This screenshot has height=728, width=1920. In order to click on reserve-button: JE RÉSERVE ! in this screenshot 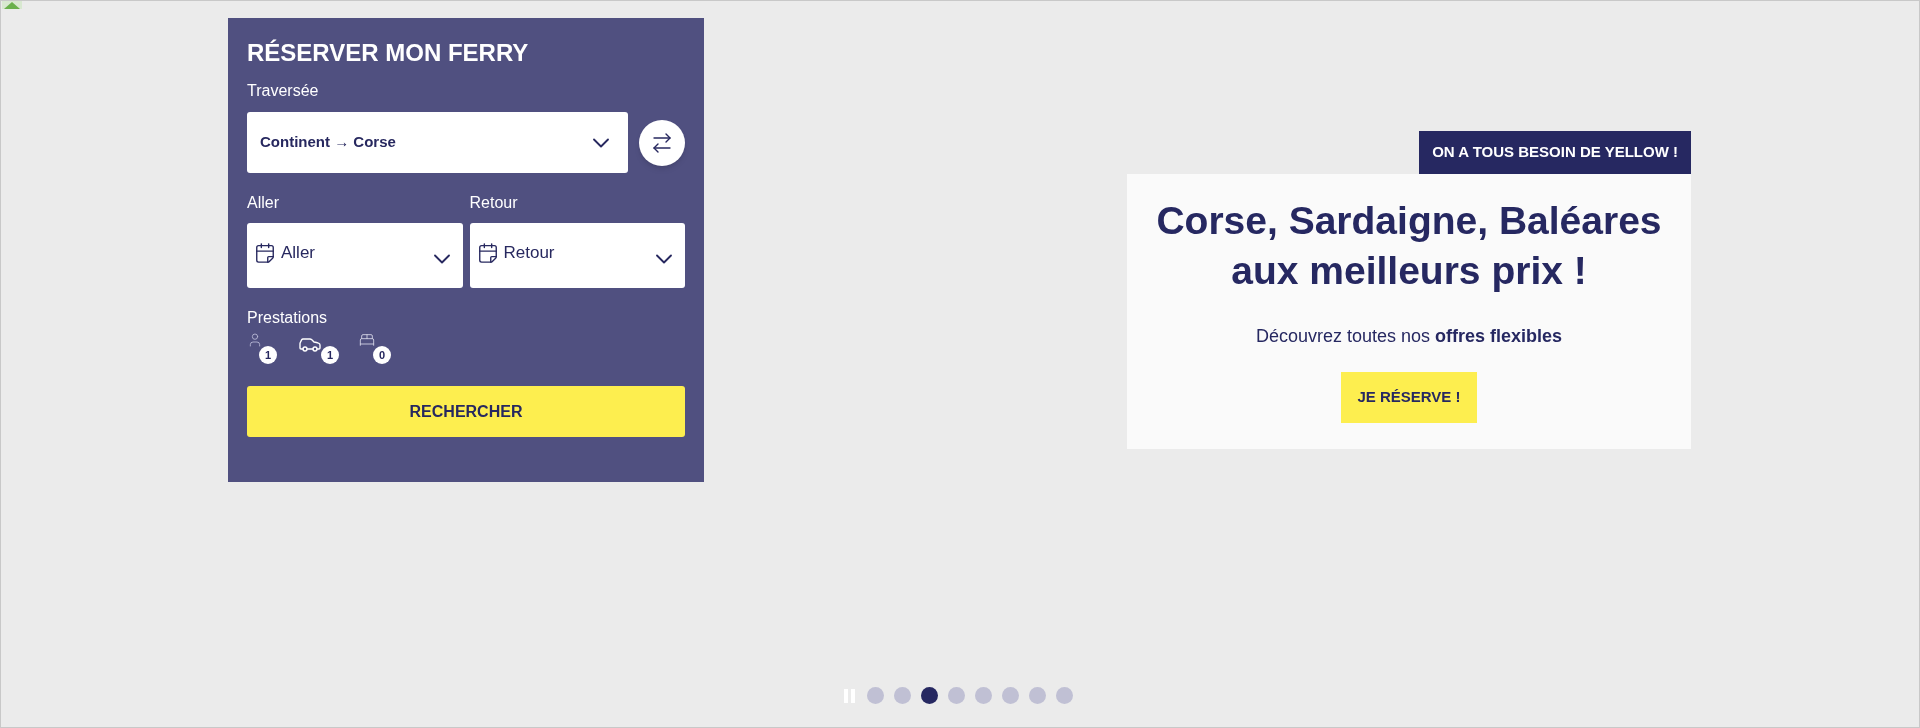, I will do `click(1409, 397)`.